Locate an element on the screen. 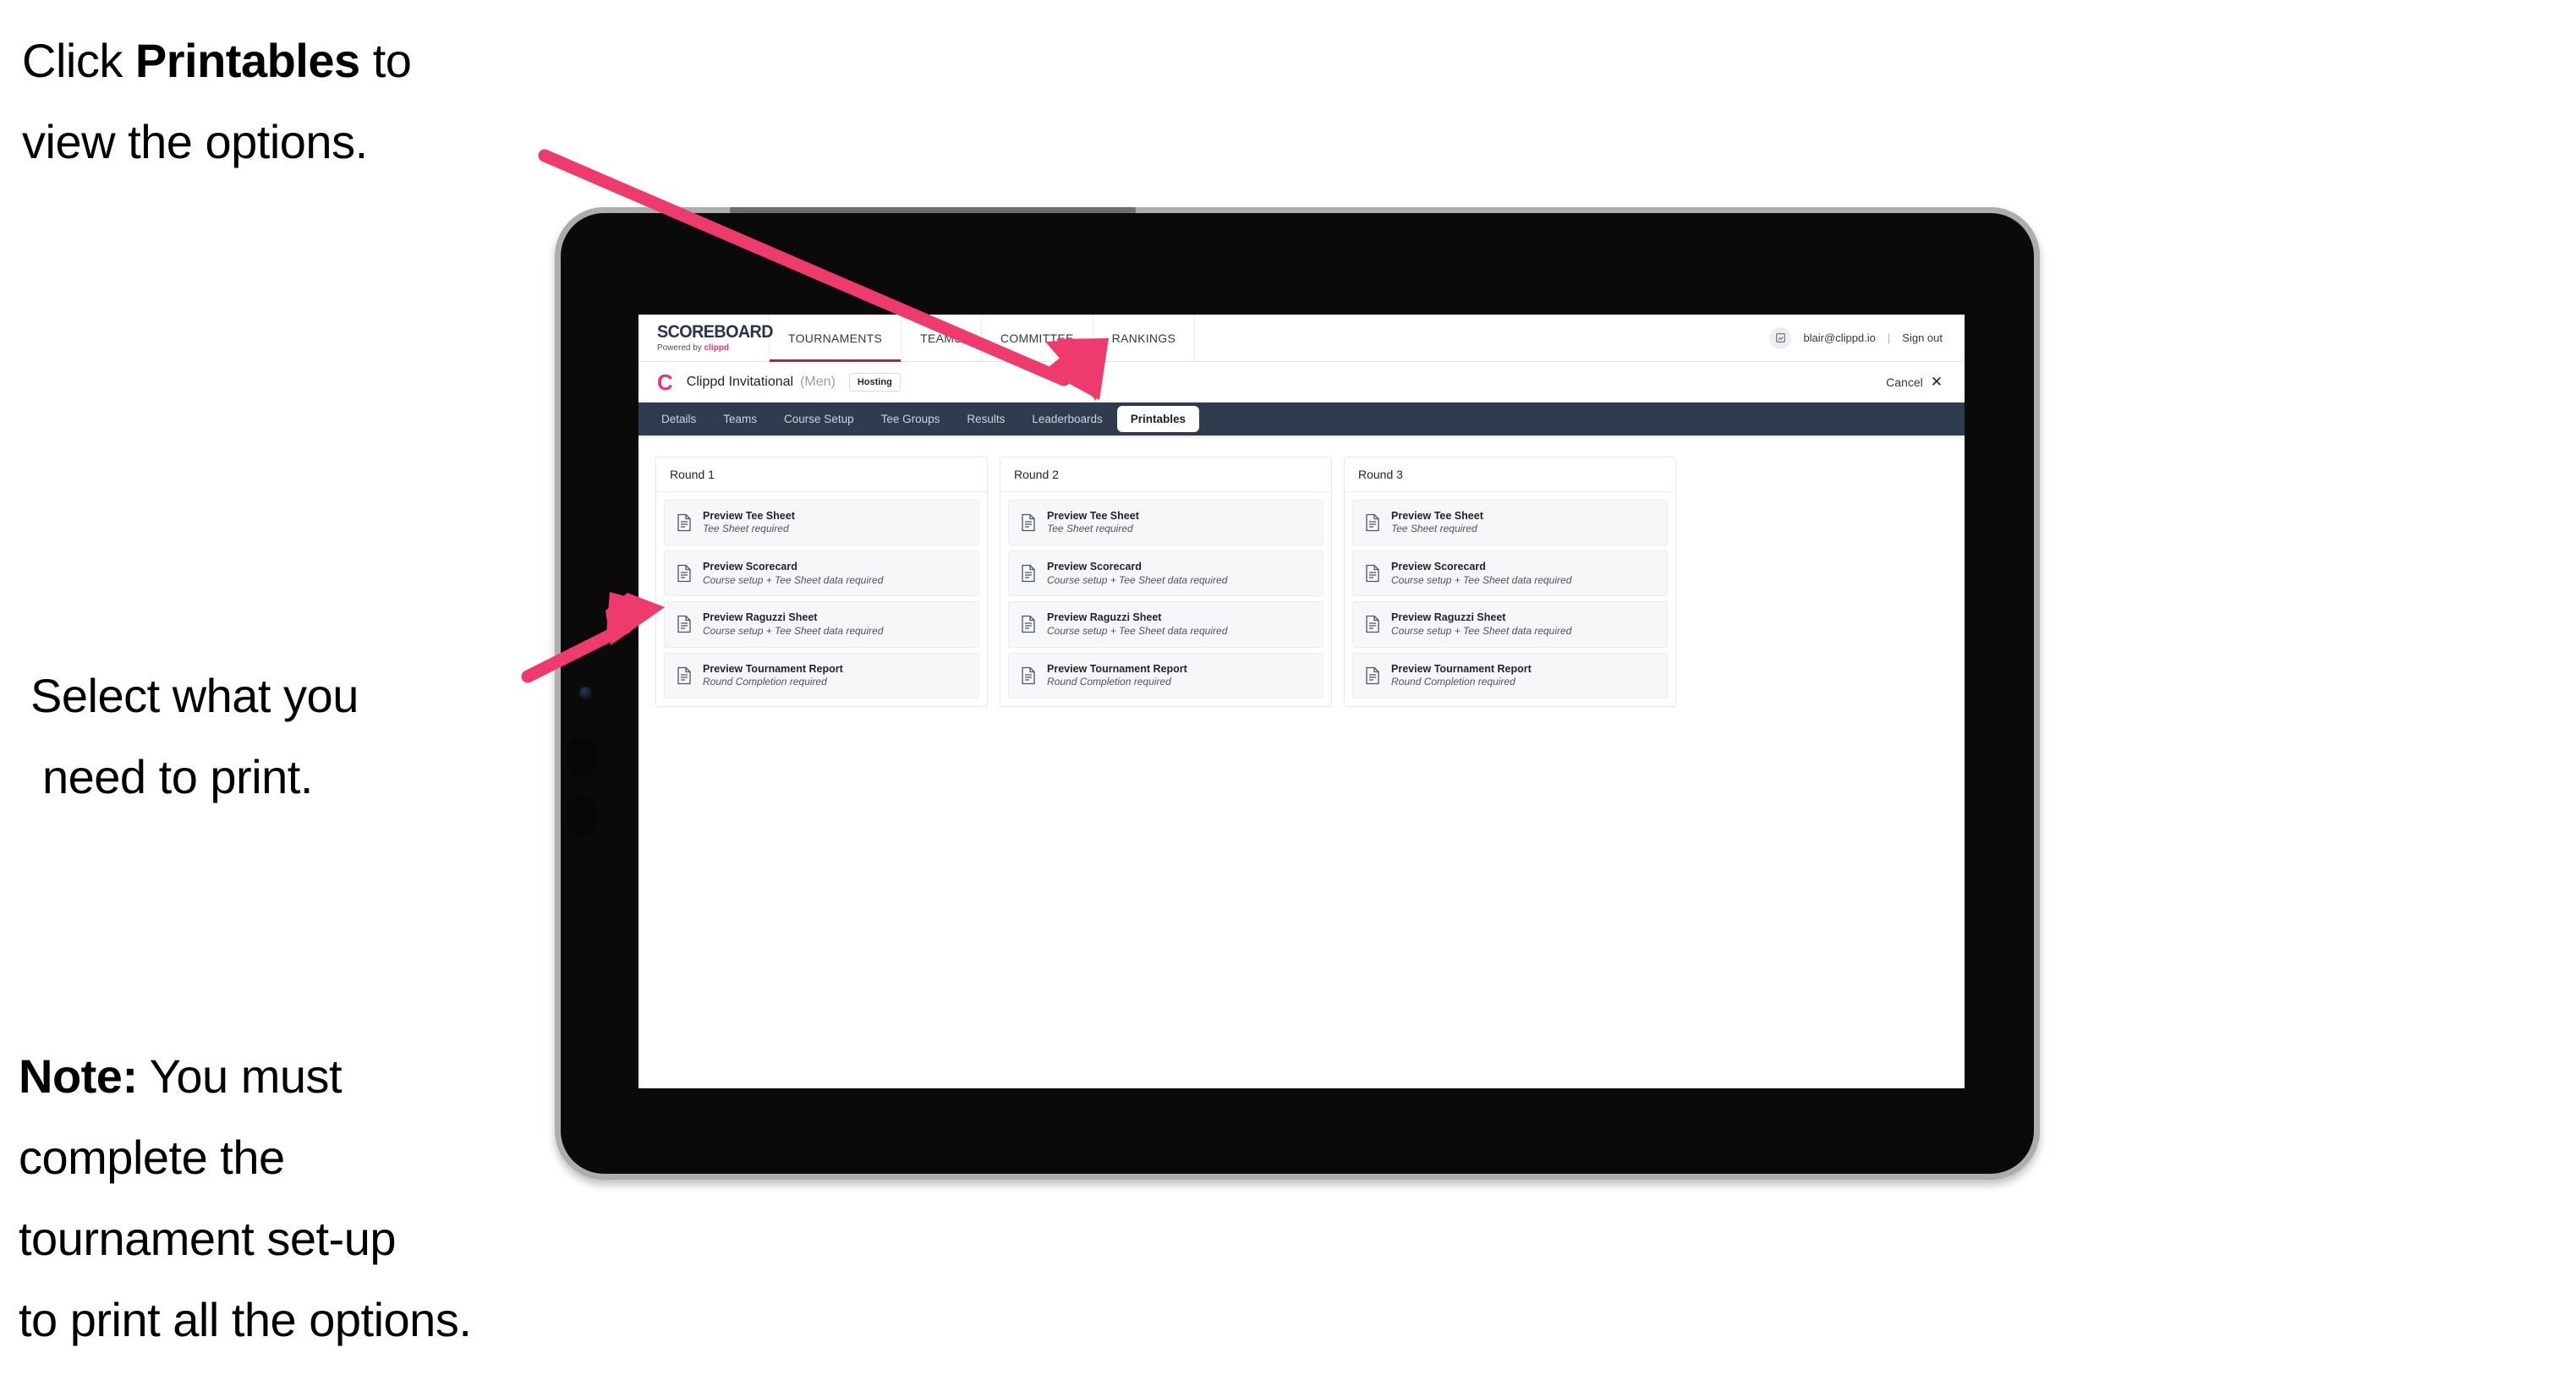 The width and height of the screenshot is (2576, 1386). annotation-top-post: to is located at coordinates (385, 61).